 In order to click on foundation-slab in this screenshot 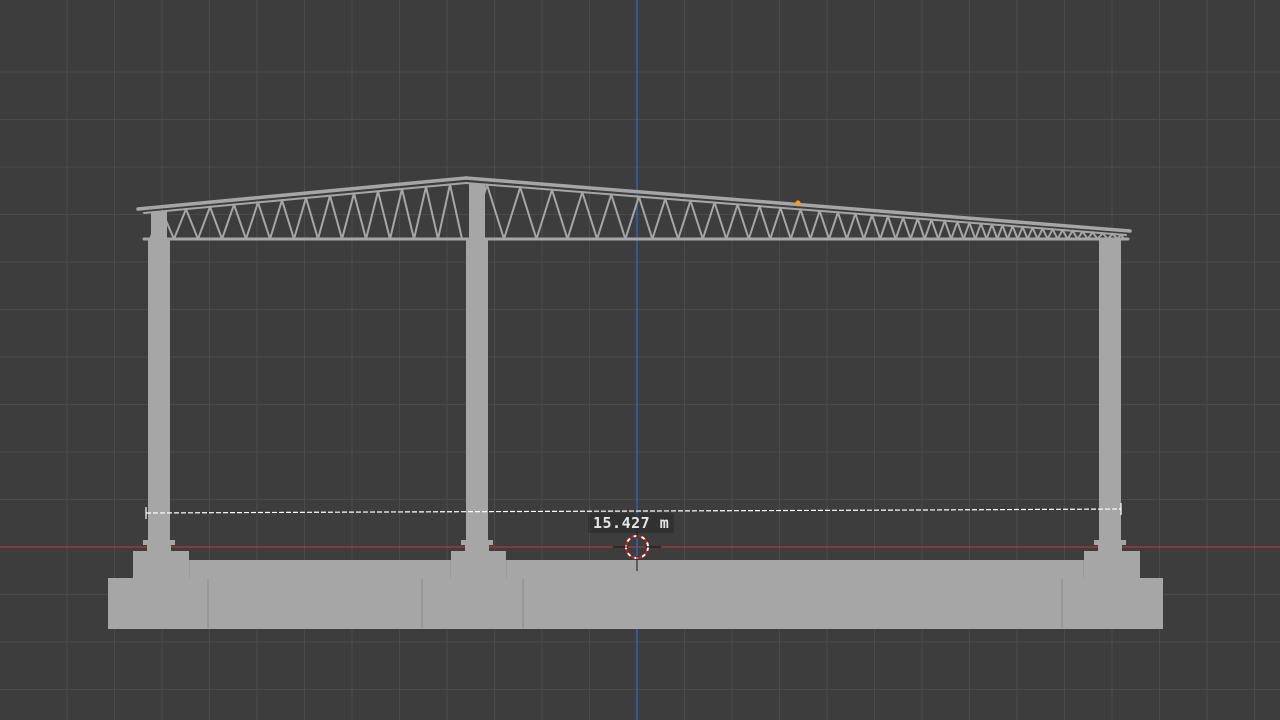, I will do `click(635, 603)`.